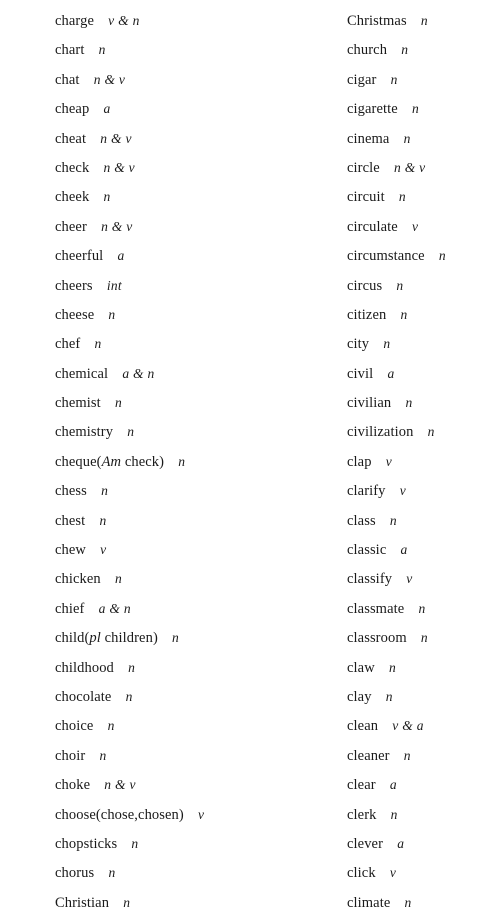 The width and height of the screenshot is (500, 919). Describe the element at coordinates (181, 314) in the screenshot. I see `dictionary-entry: cheese n` at that location.